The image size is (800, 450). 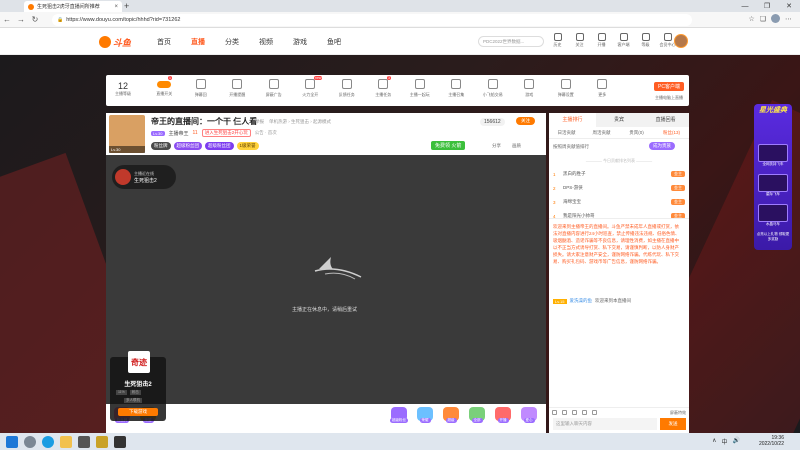 I want to click on rank-tab: 贵宾(0), so click(x=636, y=132).